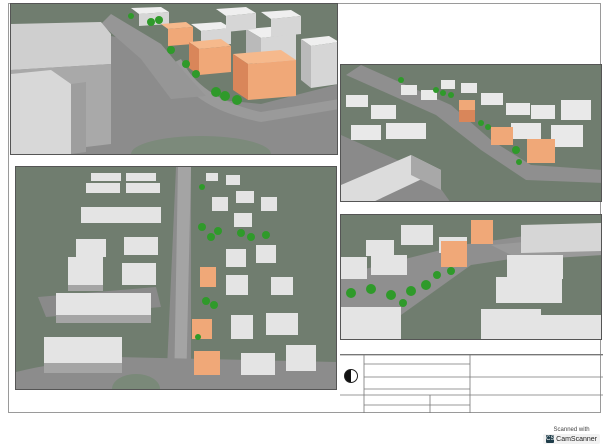  Describe the element at coordinates (576, 439) in the screenshot. I see `scanner-app: CamScanner` at that location.